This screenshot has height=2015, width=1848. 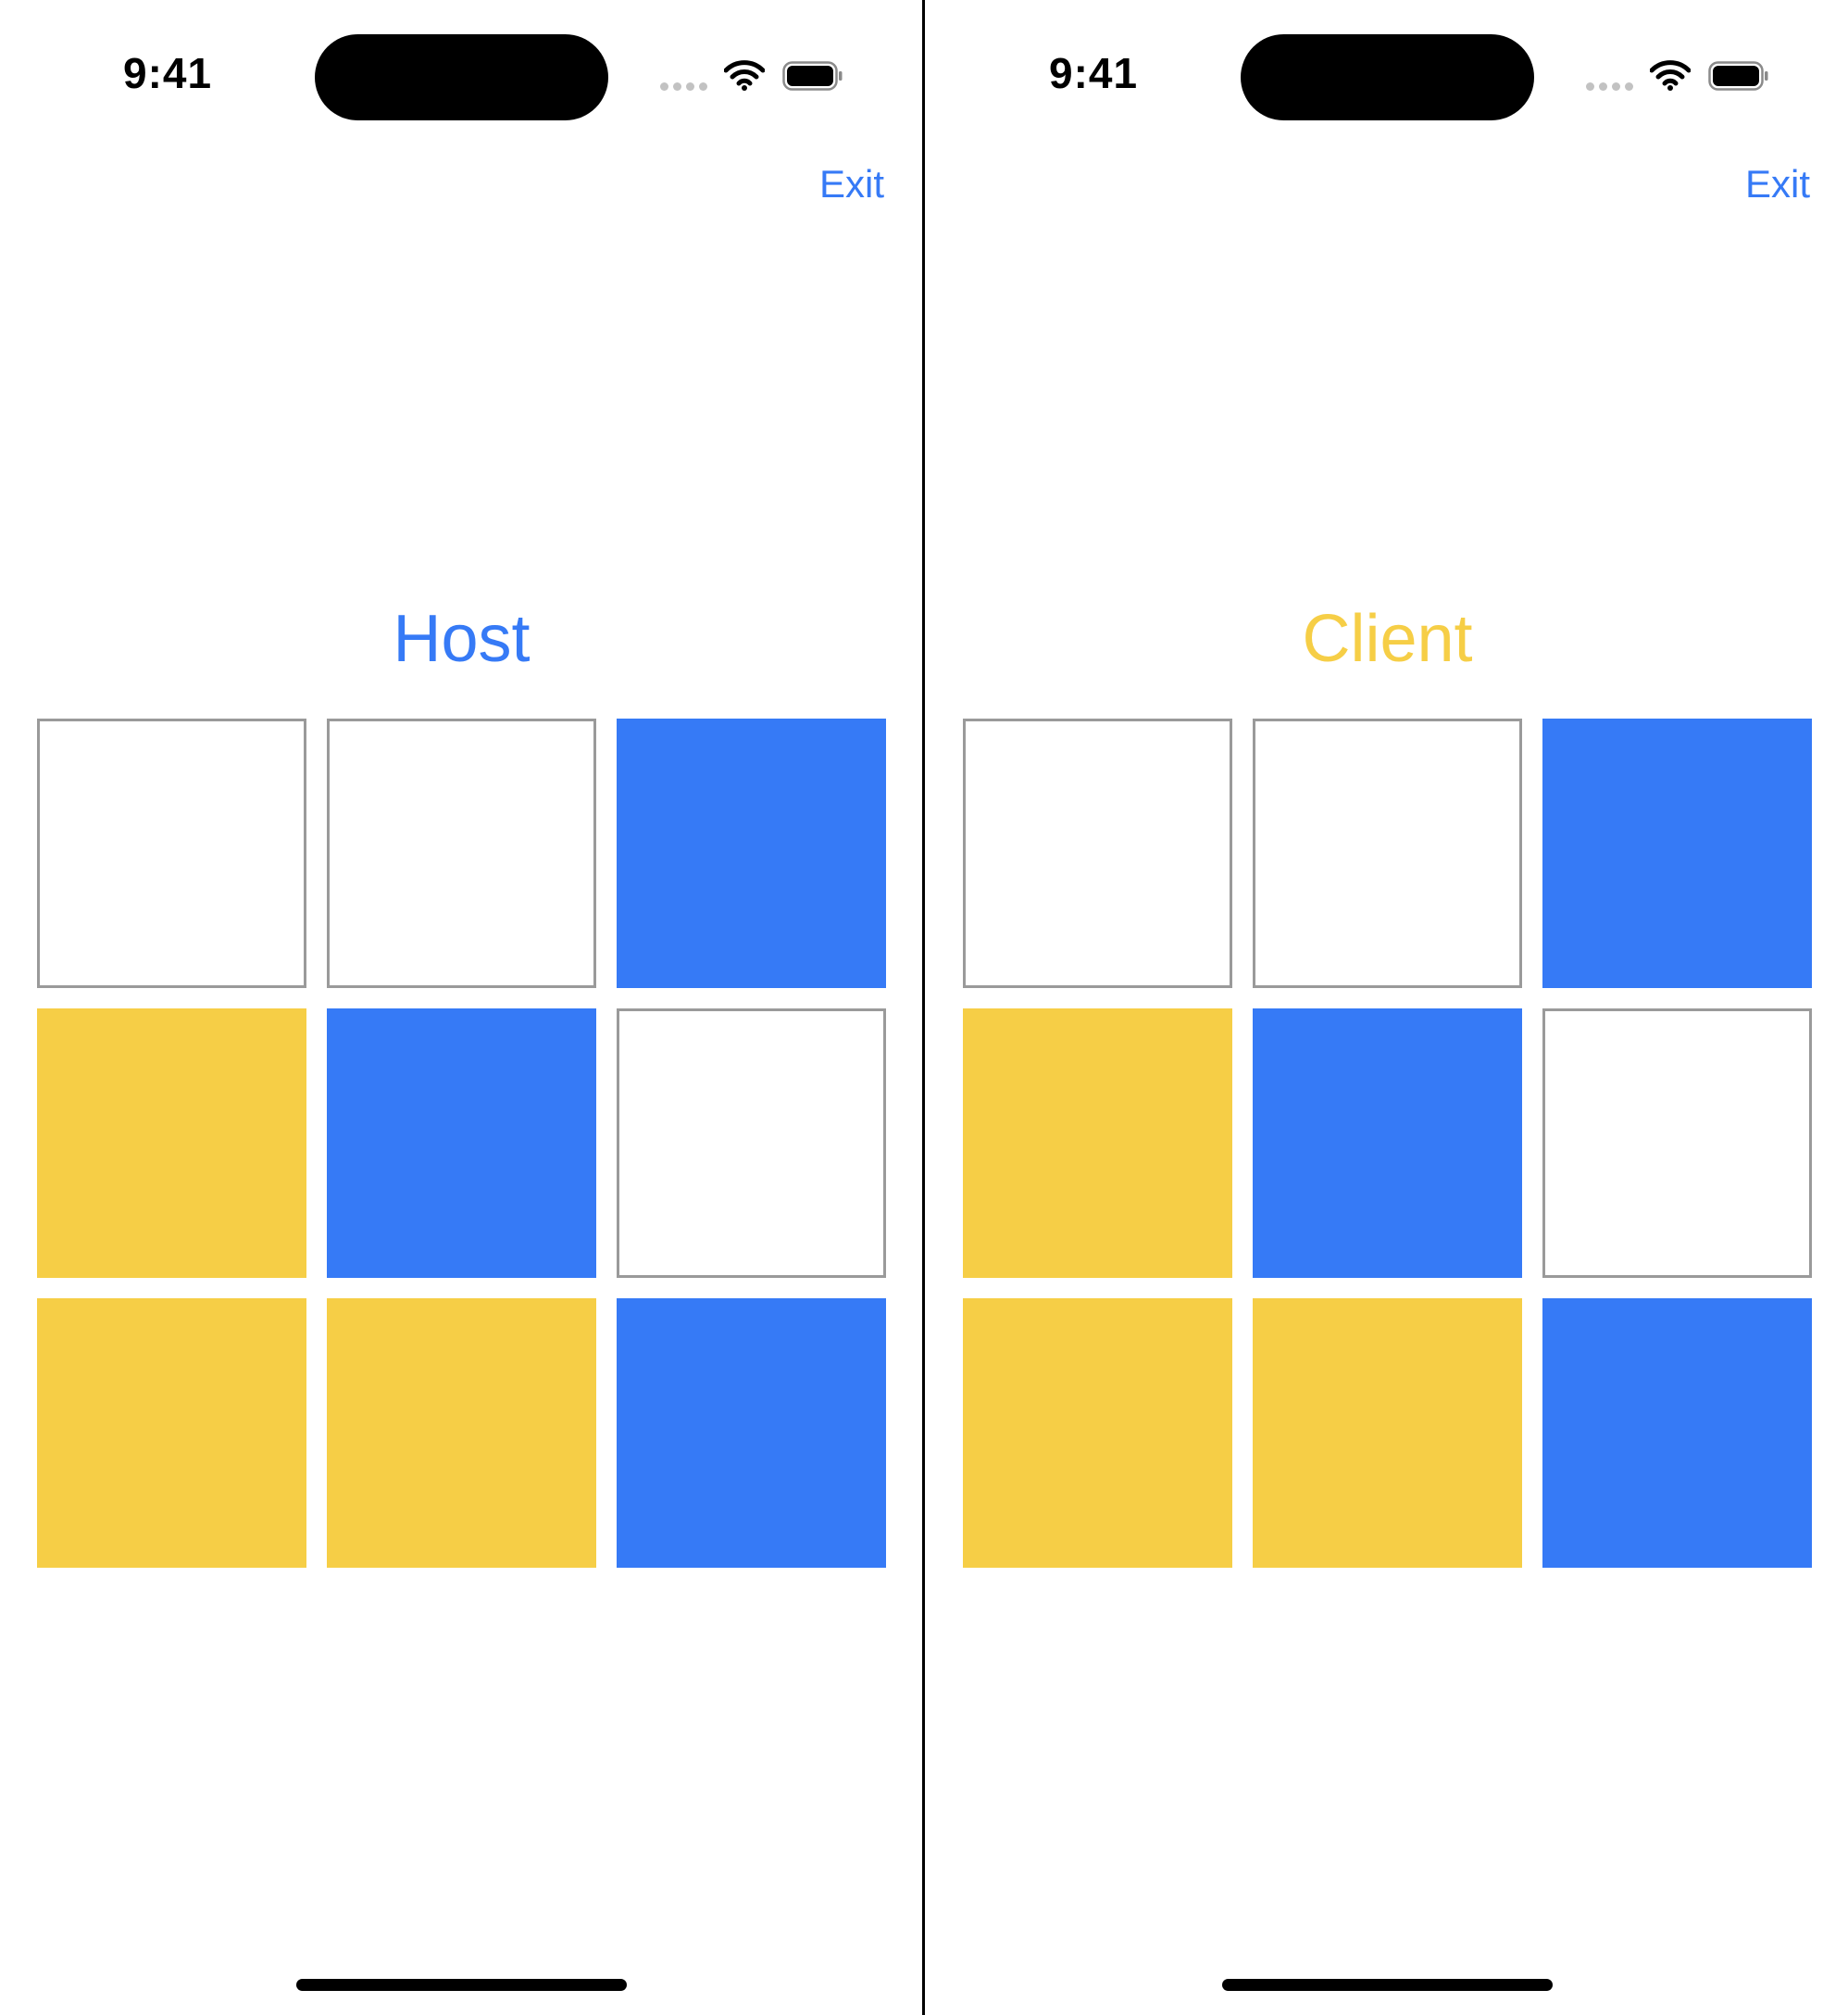 What do you see at coordinates (1387, 639) in the screenshot?
I see `player-role-title: Client` at bounding box center [1387, 639].